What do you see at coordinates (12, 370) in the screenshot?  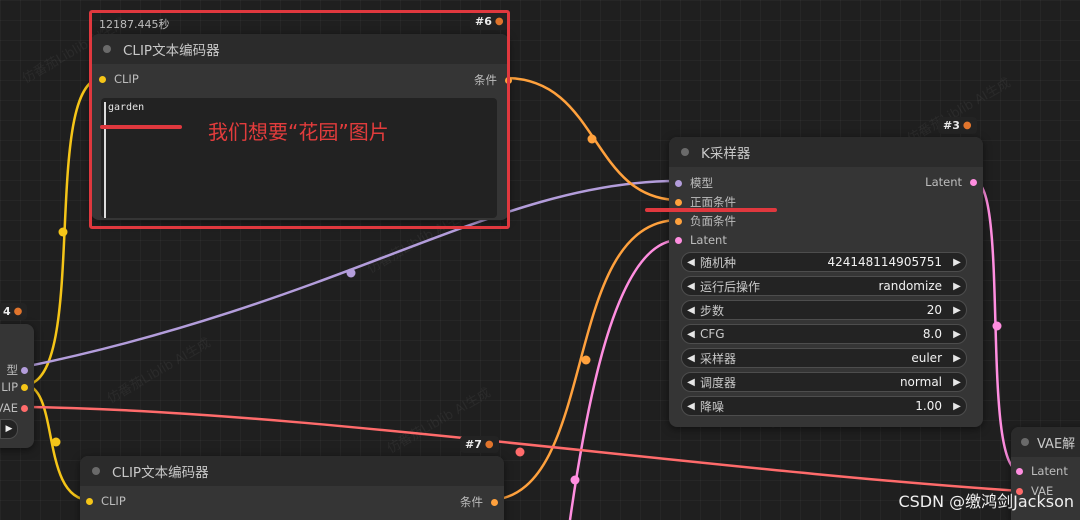 I see `port-label: 型` at bounding box center [12, 370].